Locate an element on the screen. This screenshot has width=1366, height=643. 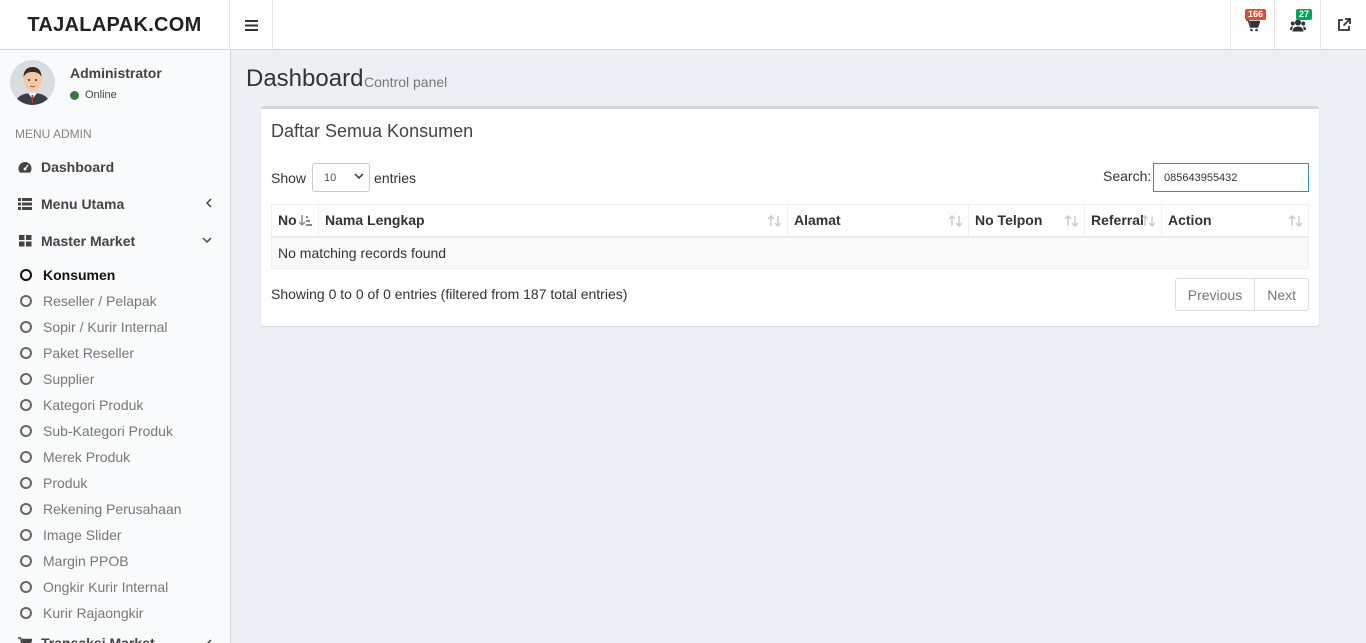
next-button: Next is located at coordinates (1282, 294).